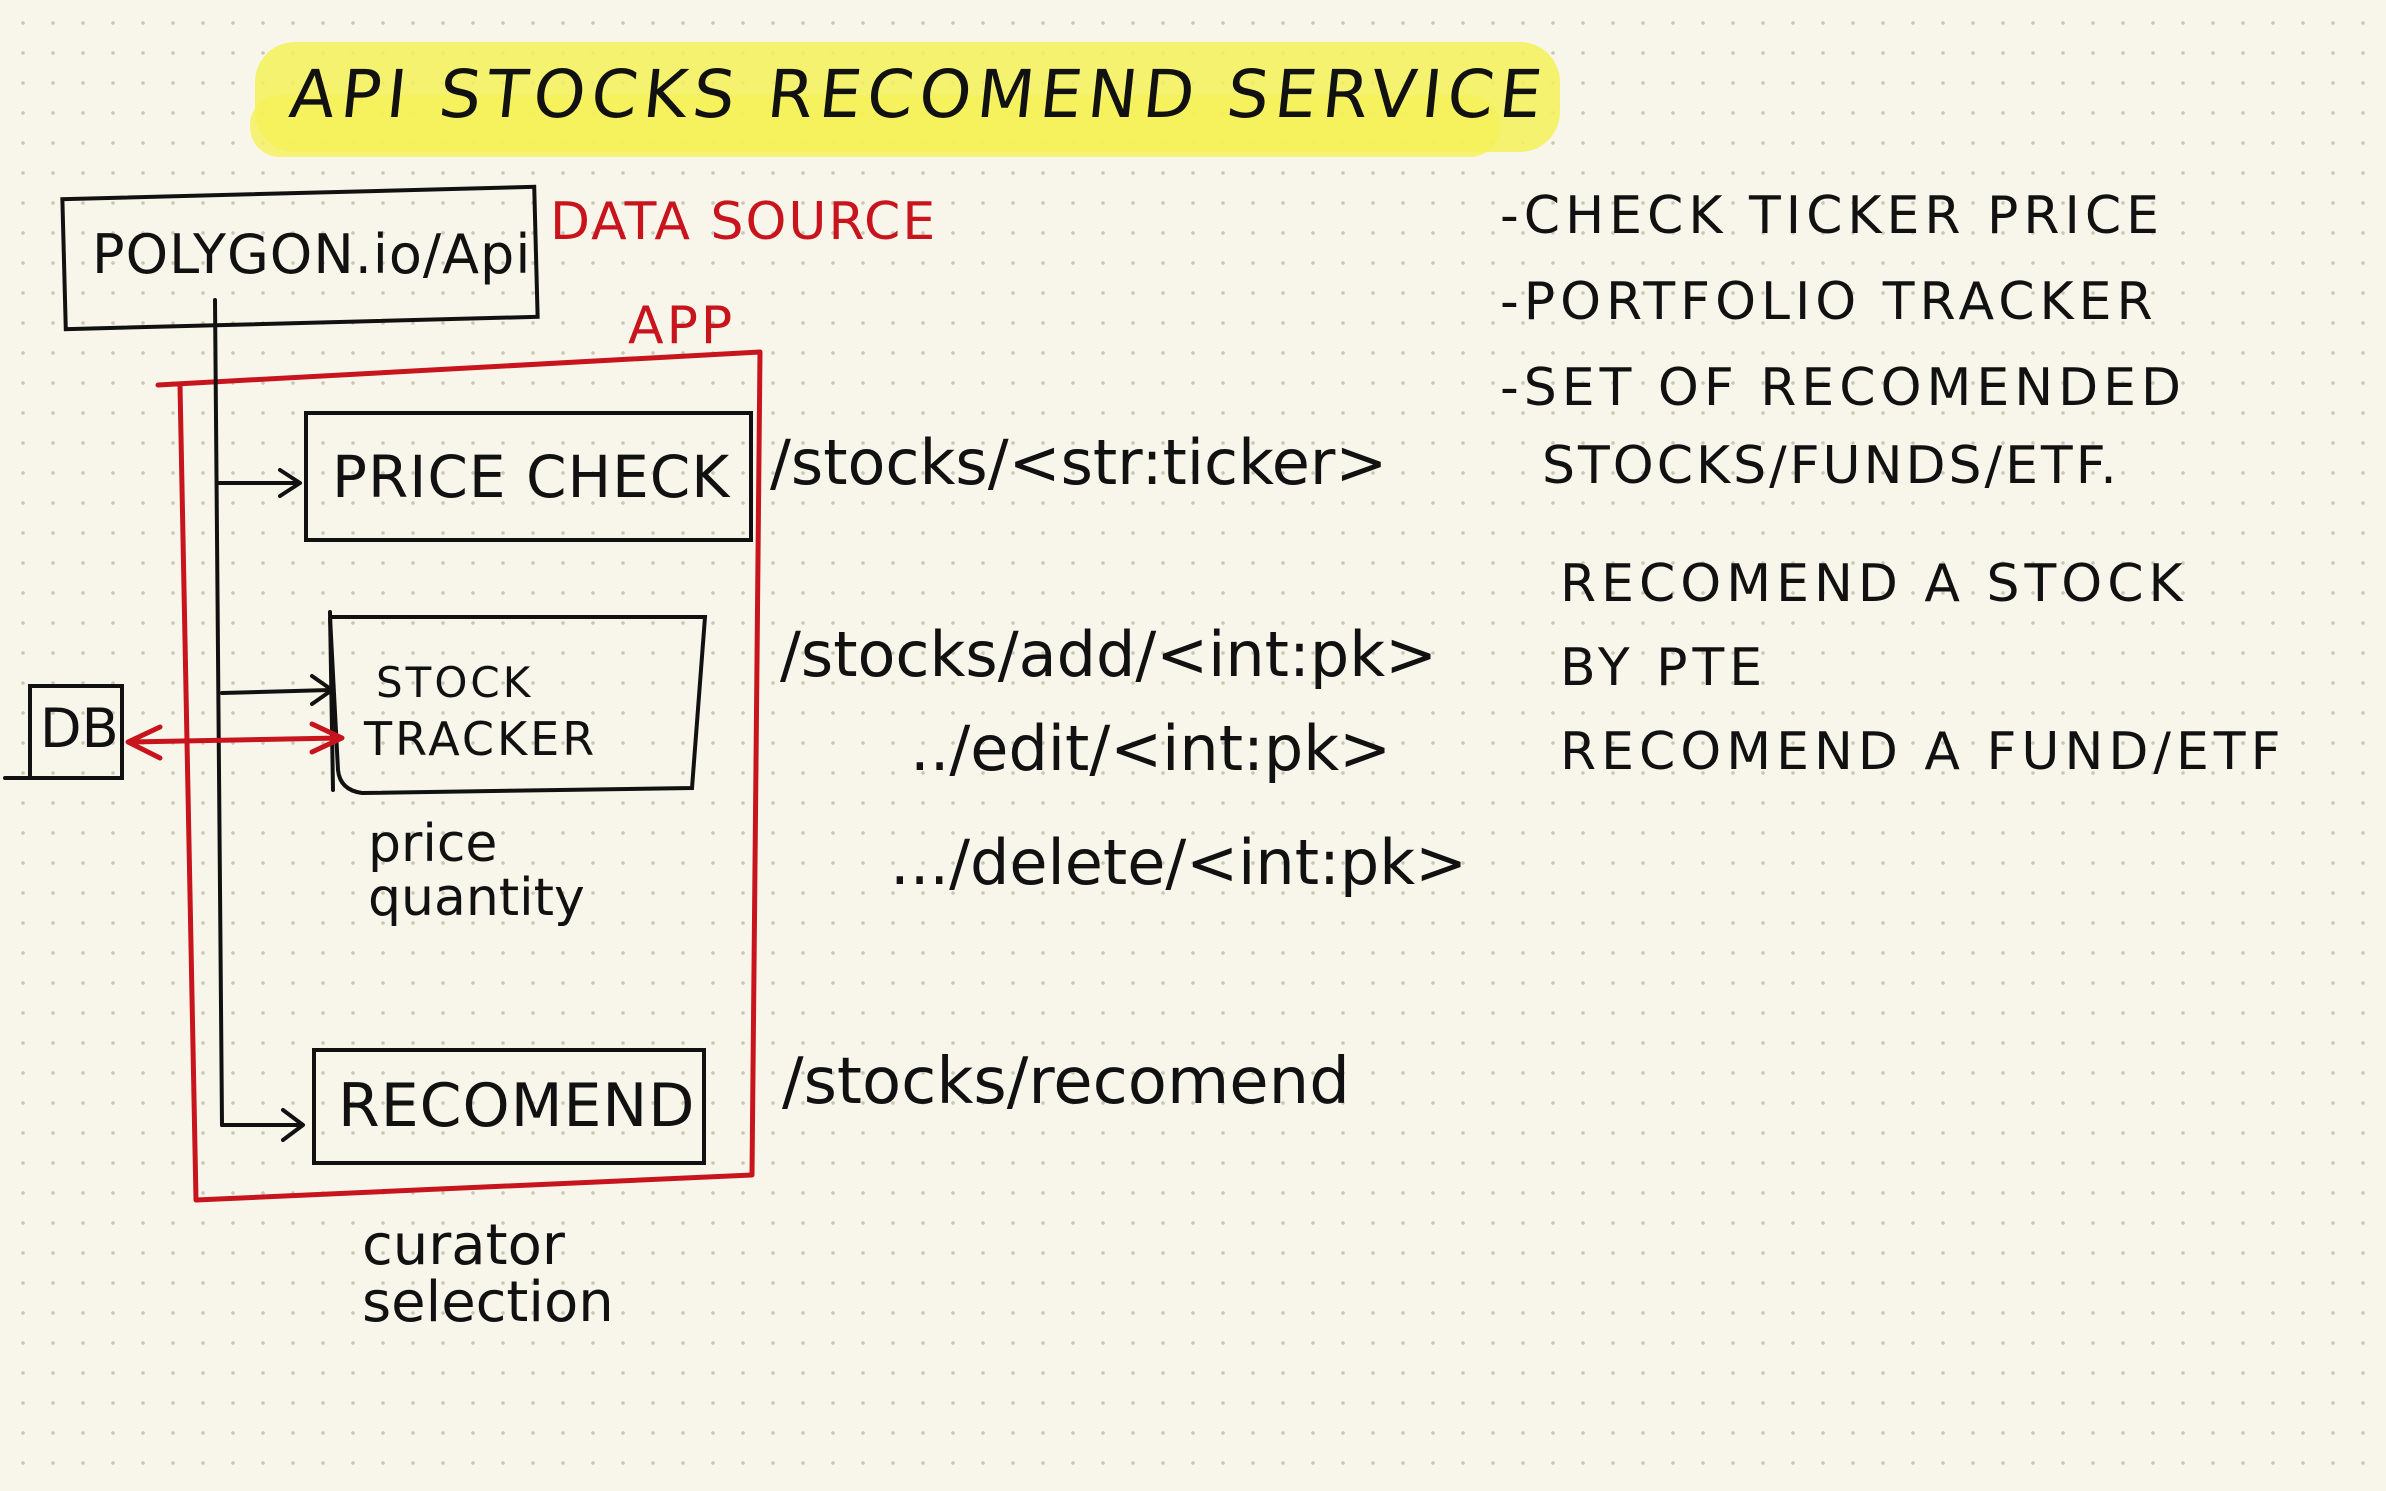 The width and height of the screenshot is (2386, 1491). Describe the element at coordinates (488, 1302) in the screenshot. I see `recomend-note-selection: selection` at that location.